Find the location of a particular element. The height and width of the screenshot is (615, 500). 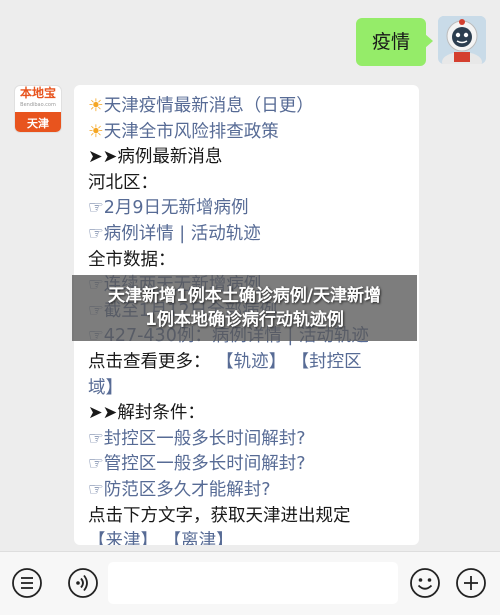

message-line-text: 2月9日无新增病例 is located at coordinates (176, 208).